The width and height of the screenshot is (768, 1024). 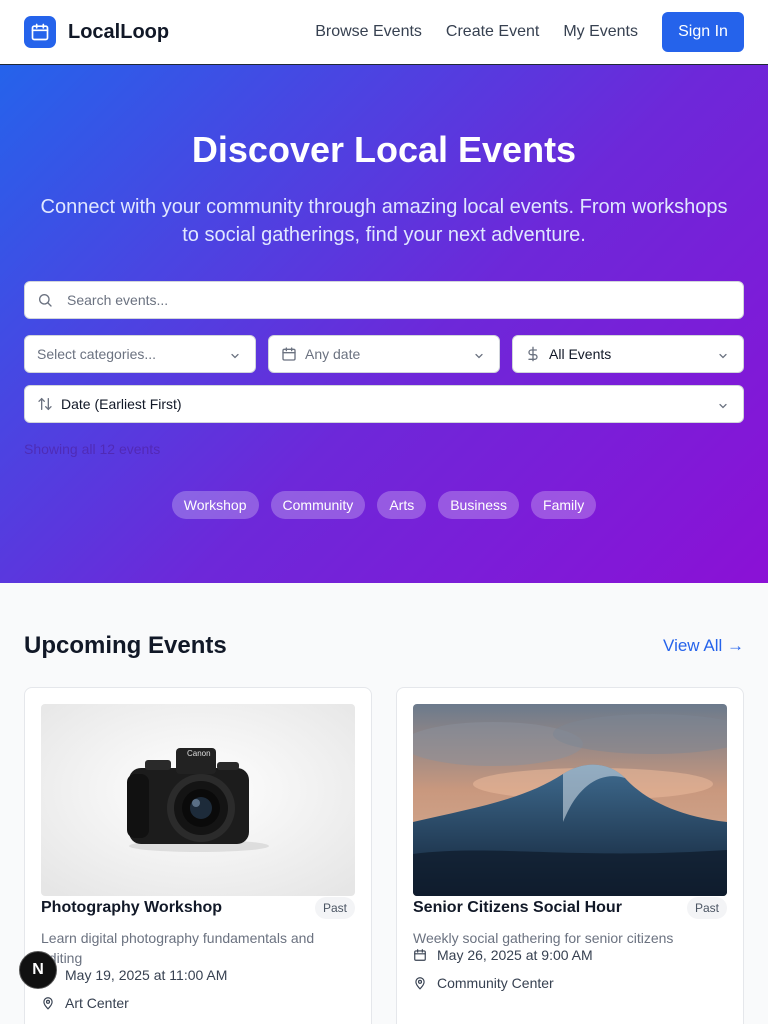 I want to click on chip-workshop: Workshop, so click(x=215, y=505).